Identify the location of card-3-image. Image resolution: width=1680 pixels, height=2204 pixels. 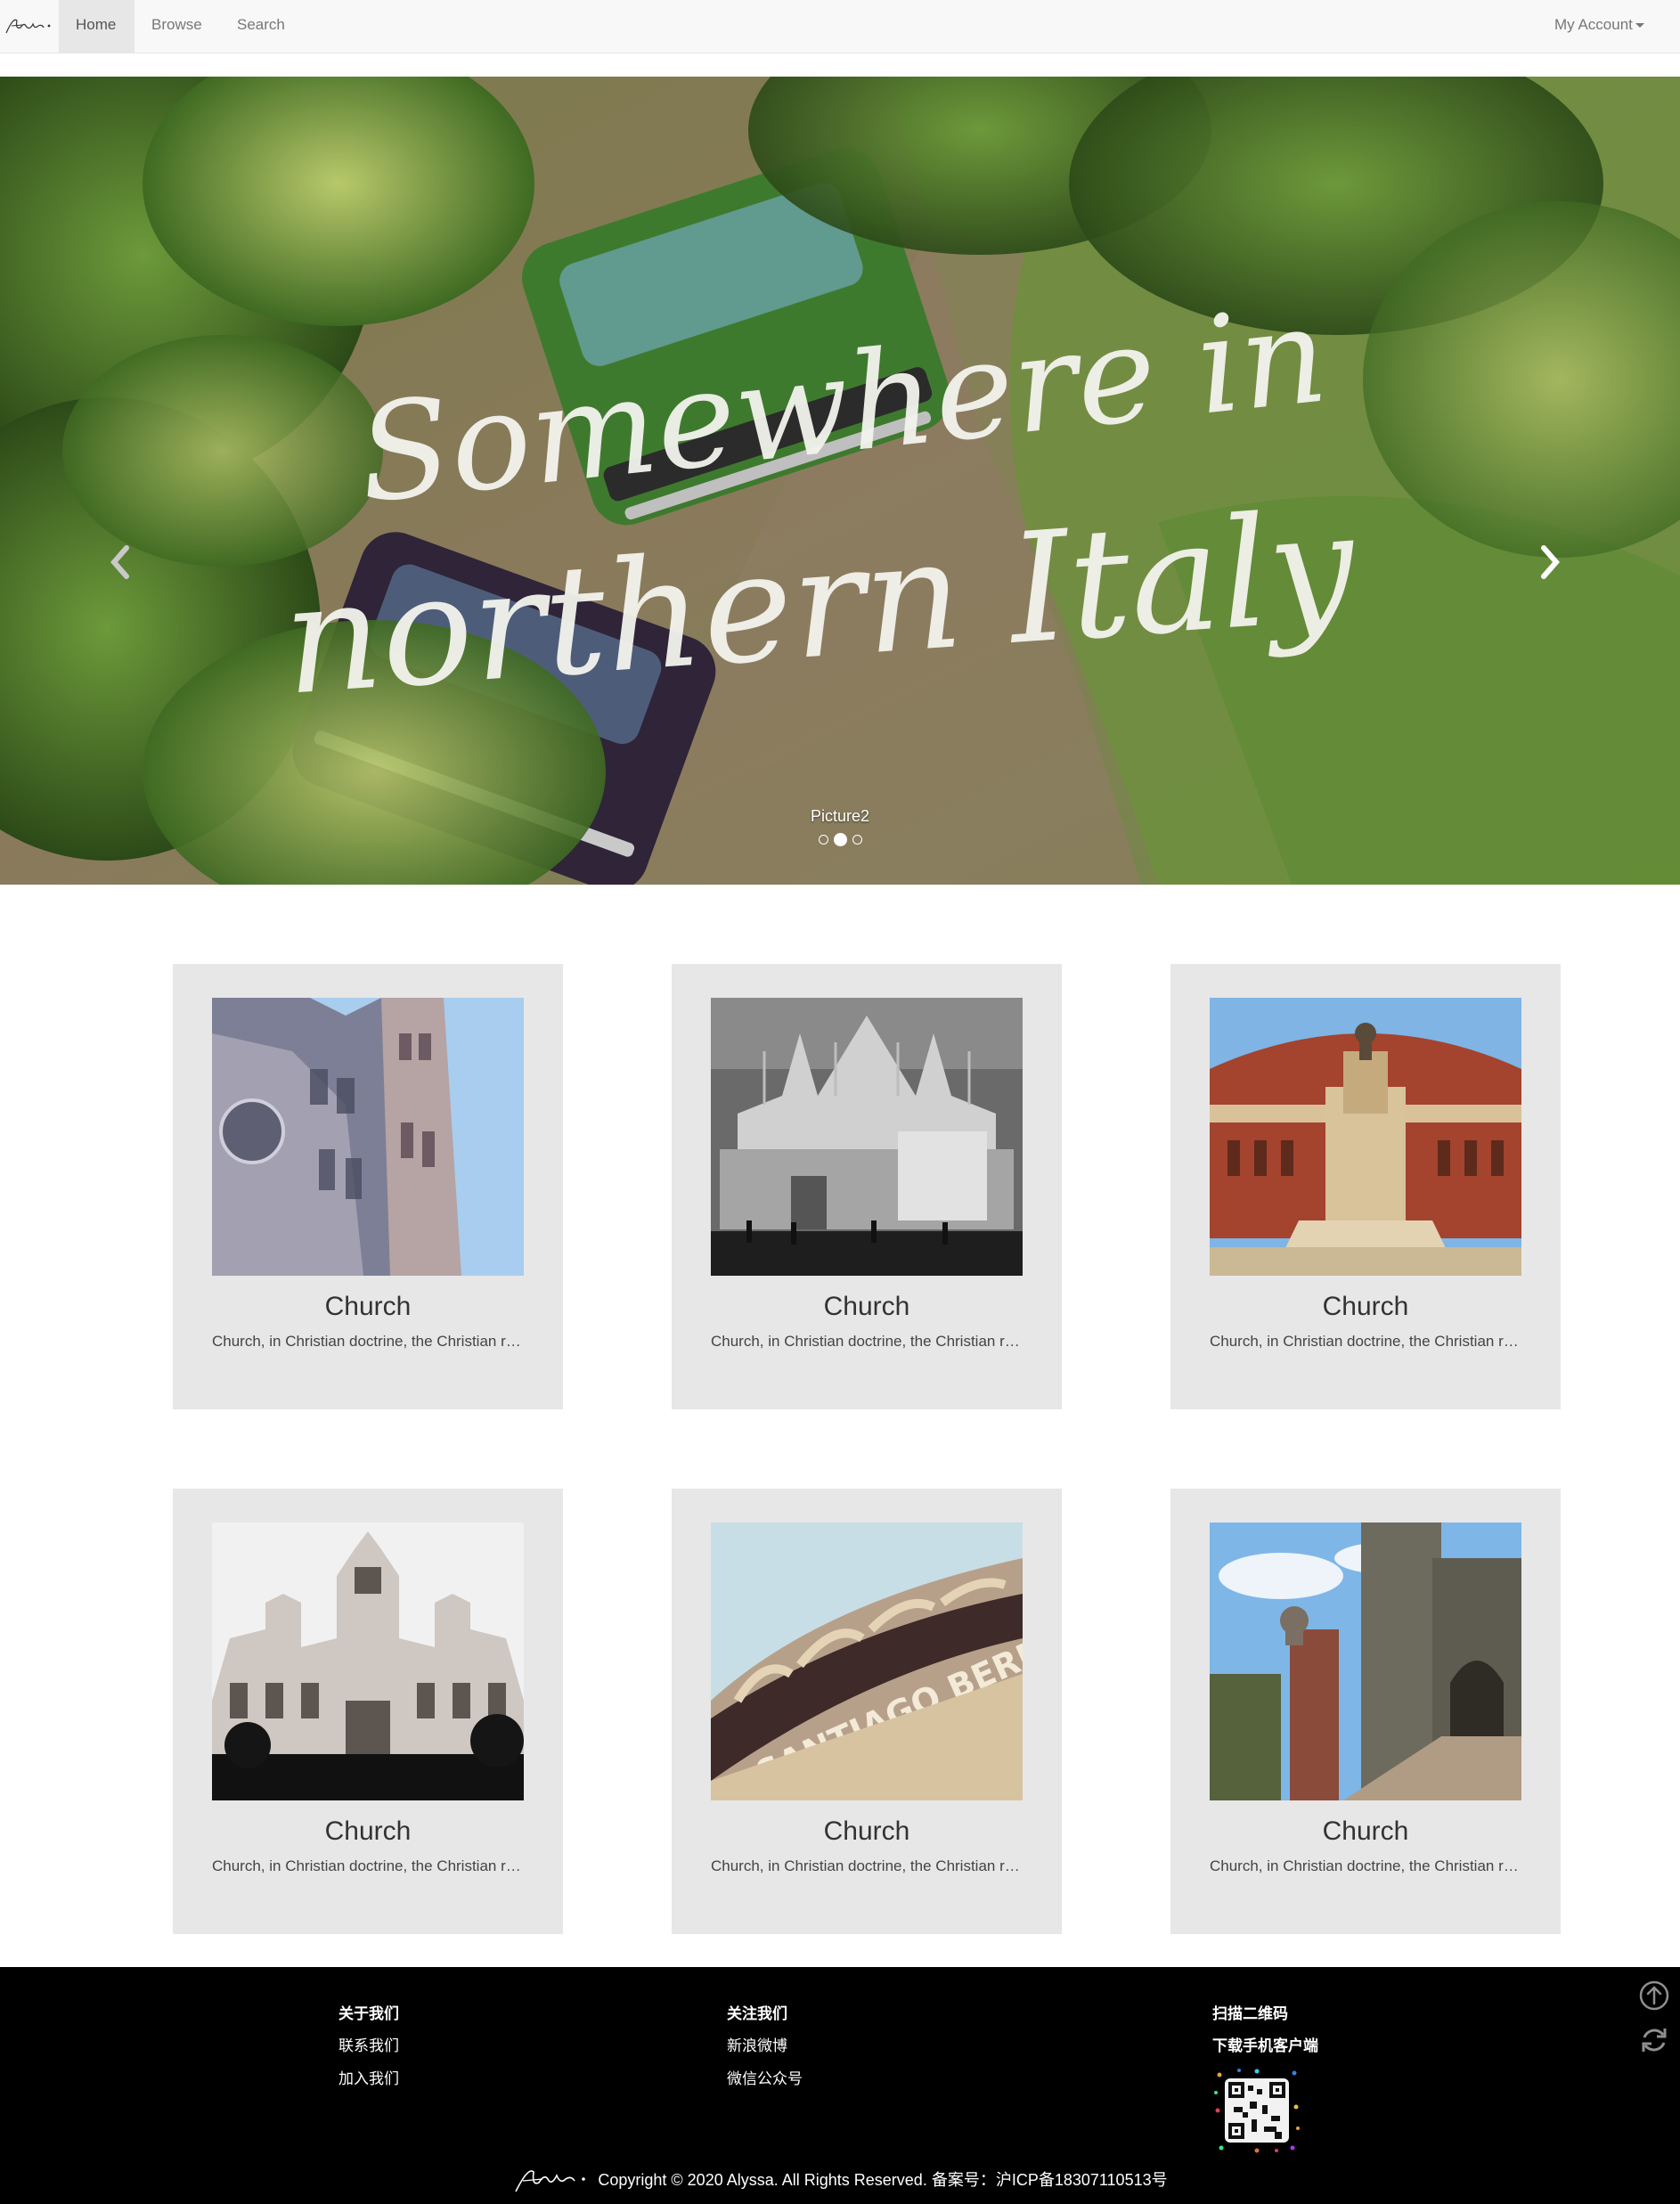
(1365, 1137).